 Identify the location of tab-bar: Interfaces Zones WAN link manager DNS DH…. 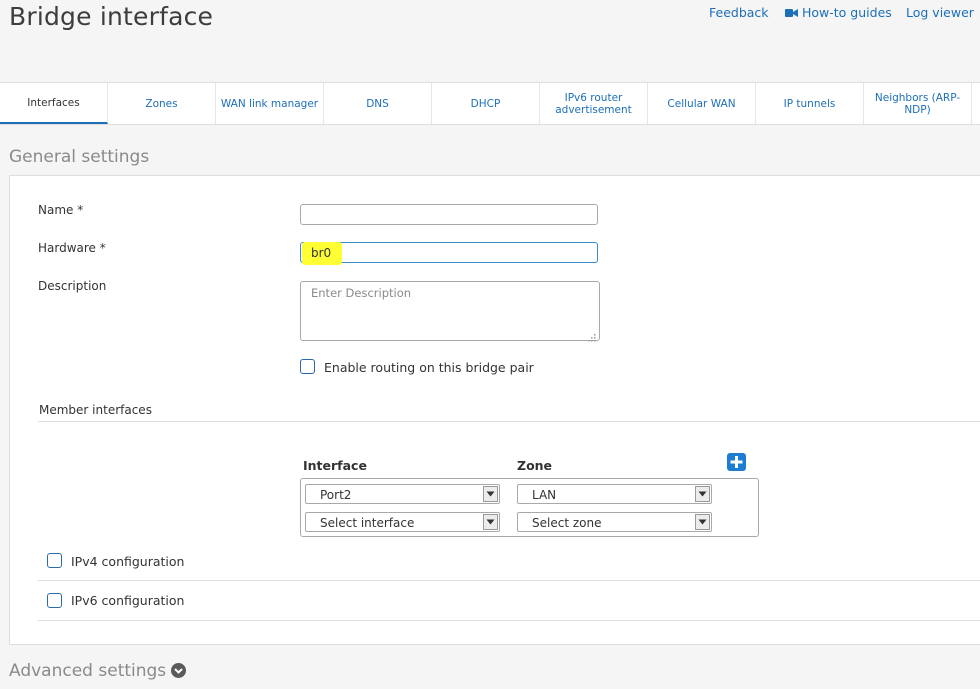
(490, 103).